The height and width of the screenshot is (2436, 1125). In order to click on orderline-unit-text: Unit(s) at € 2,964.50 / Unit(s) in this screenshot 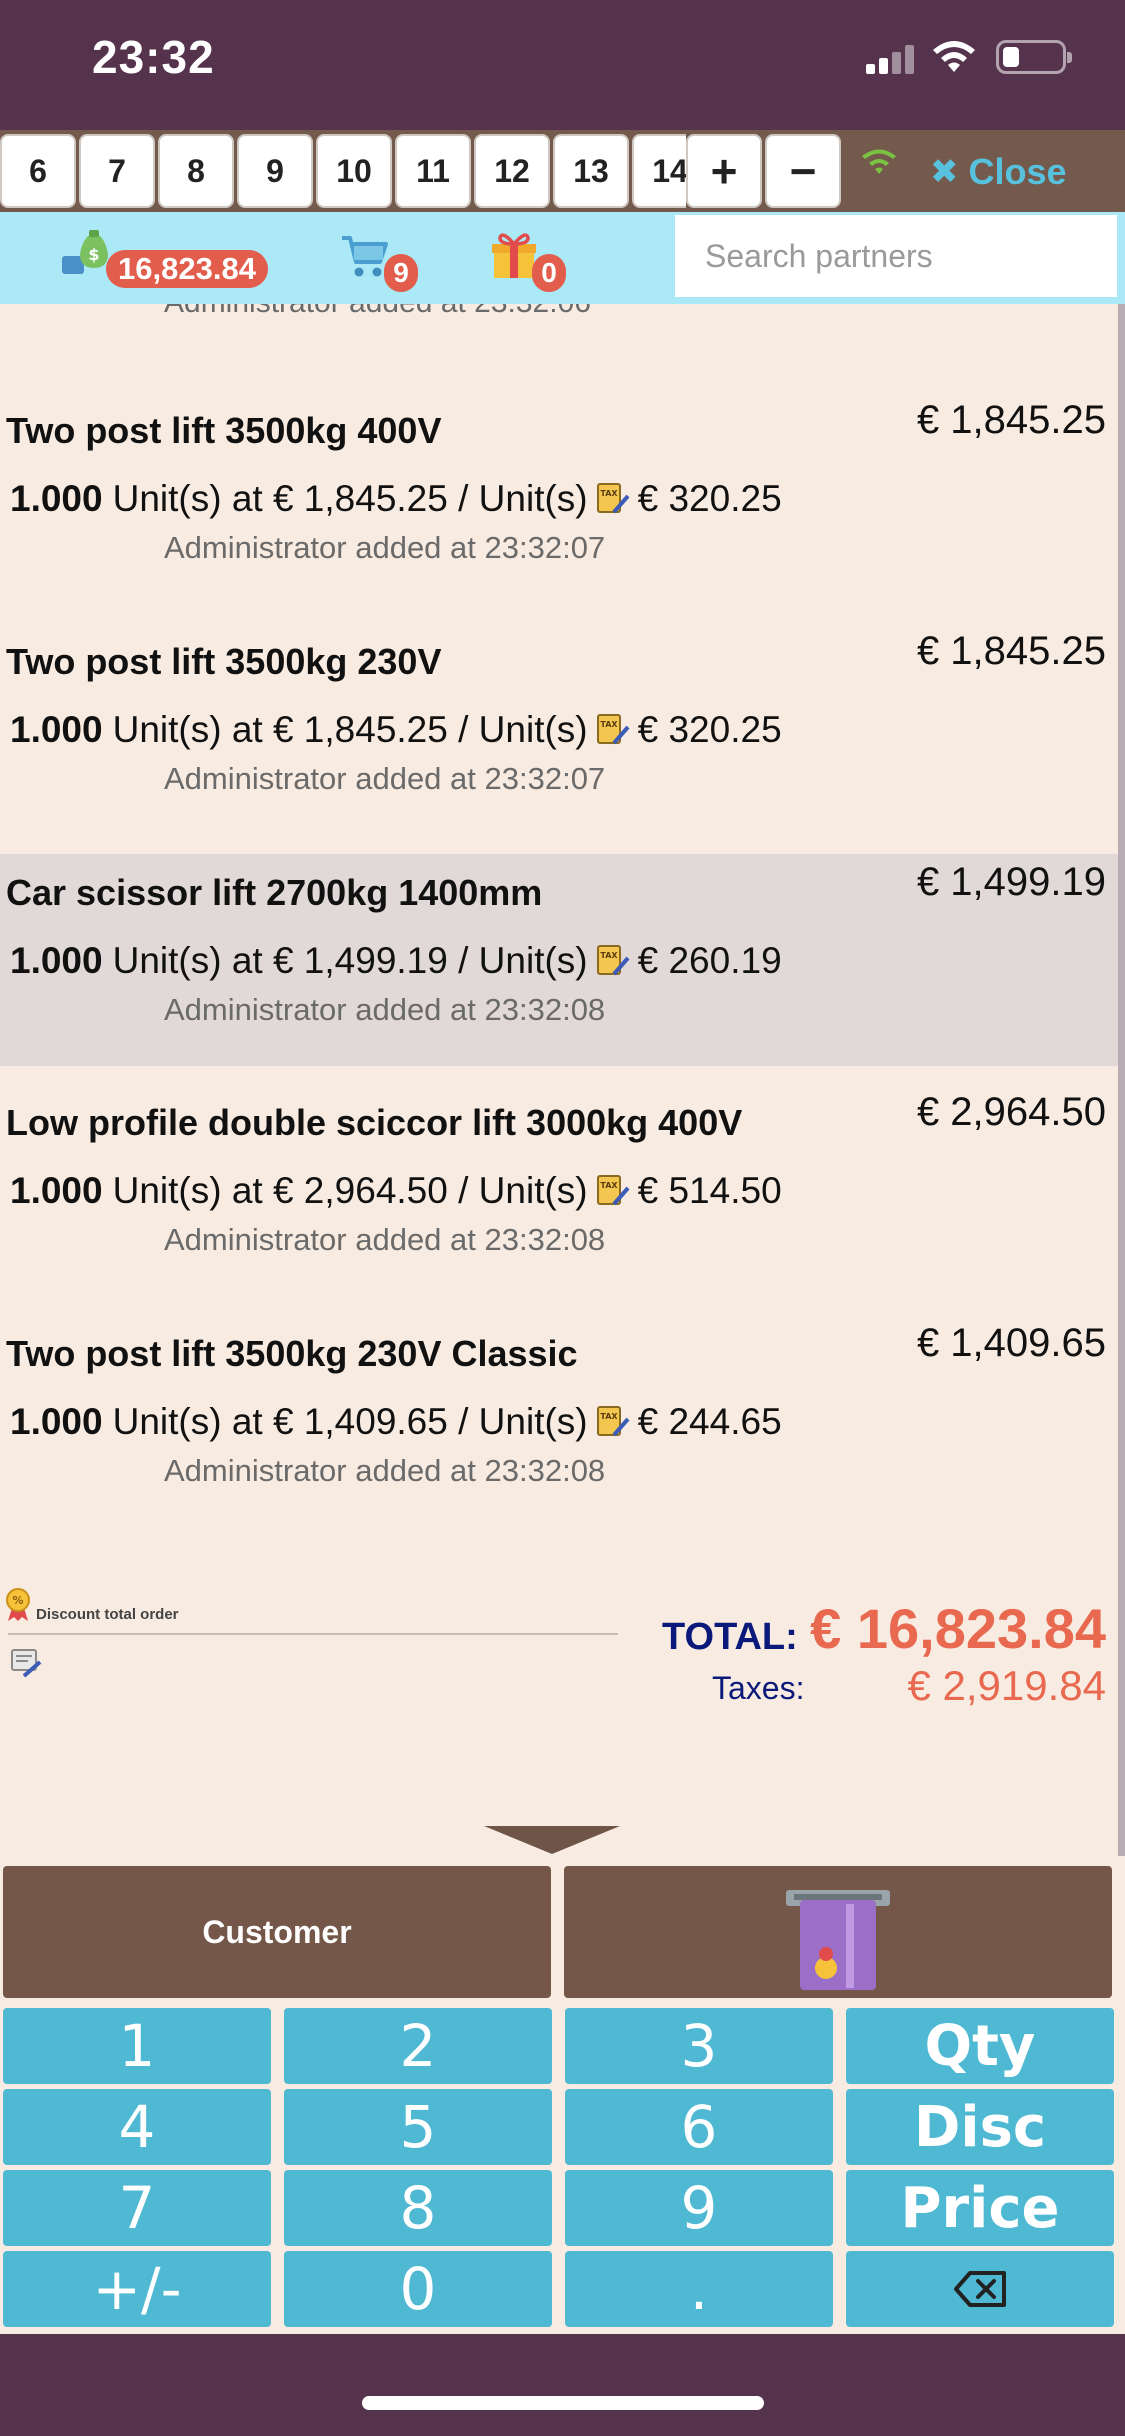, I will do `click(350, 1190)`.